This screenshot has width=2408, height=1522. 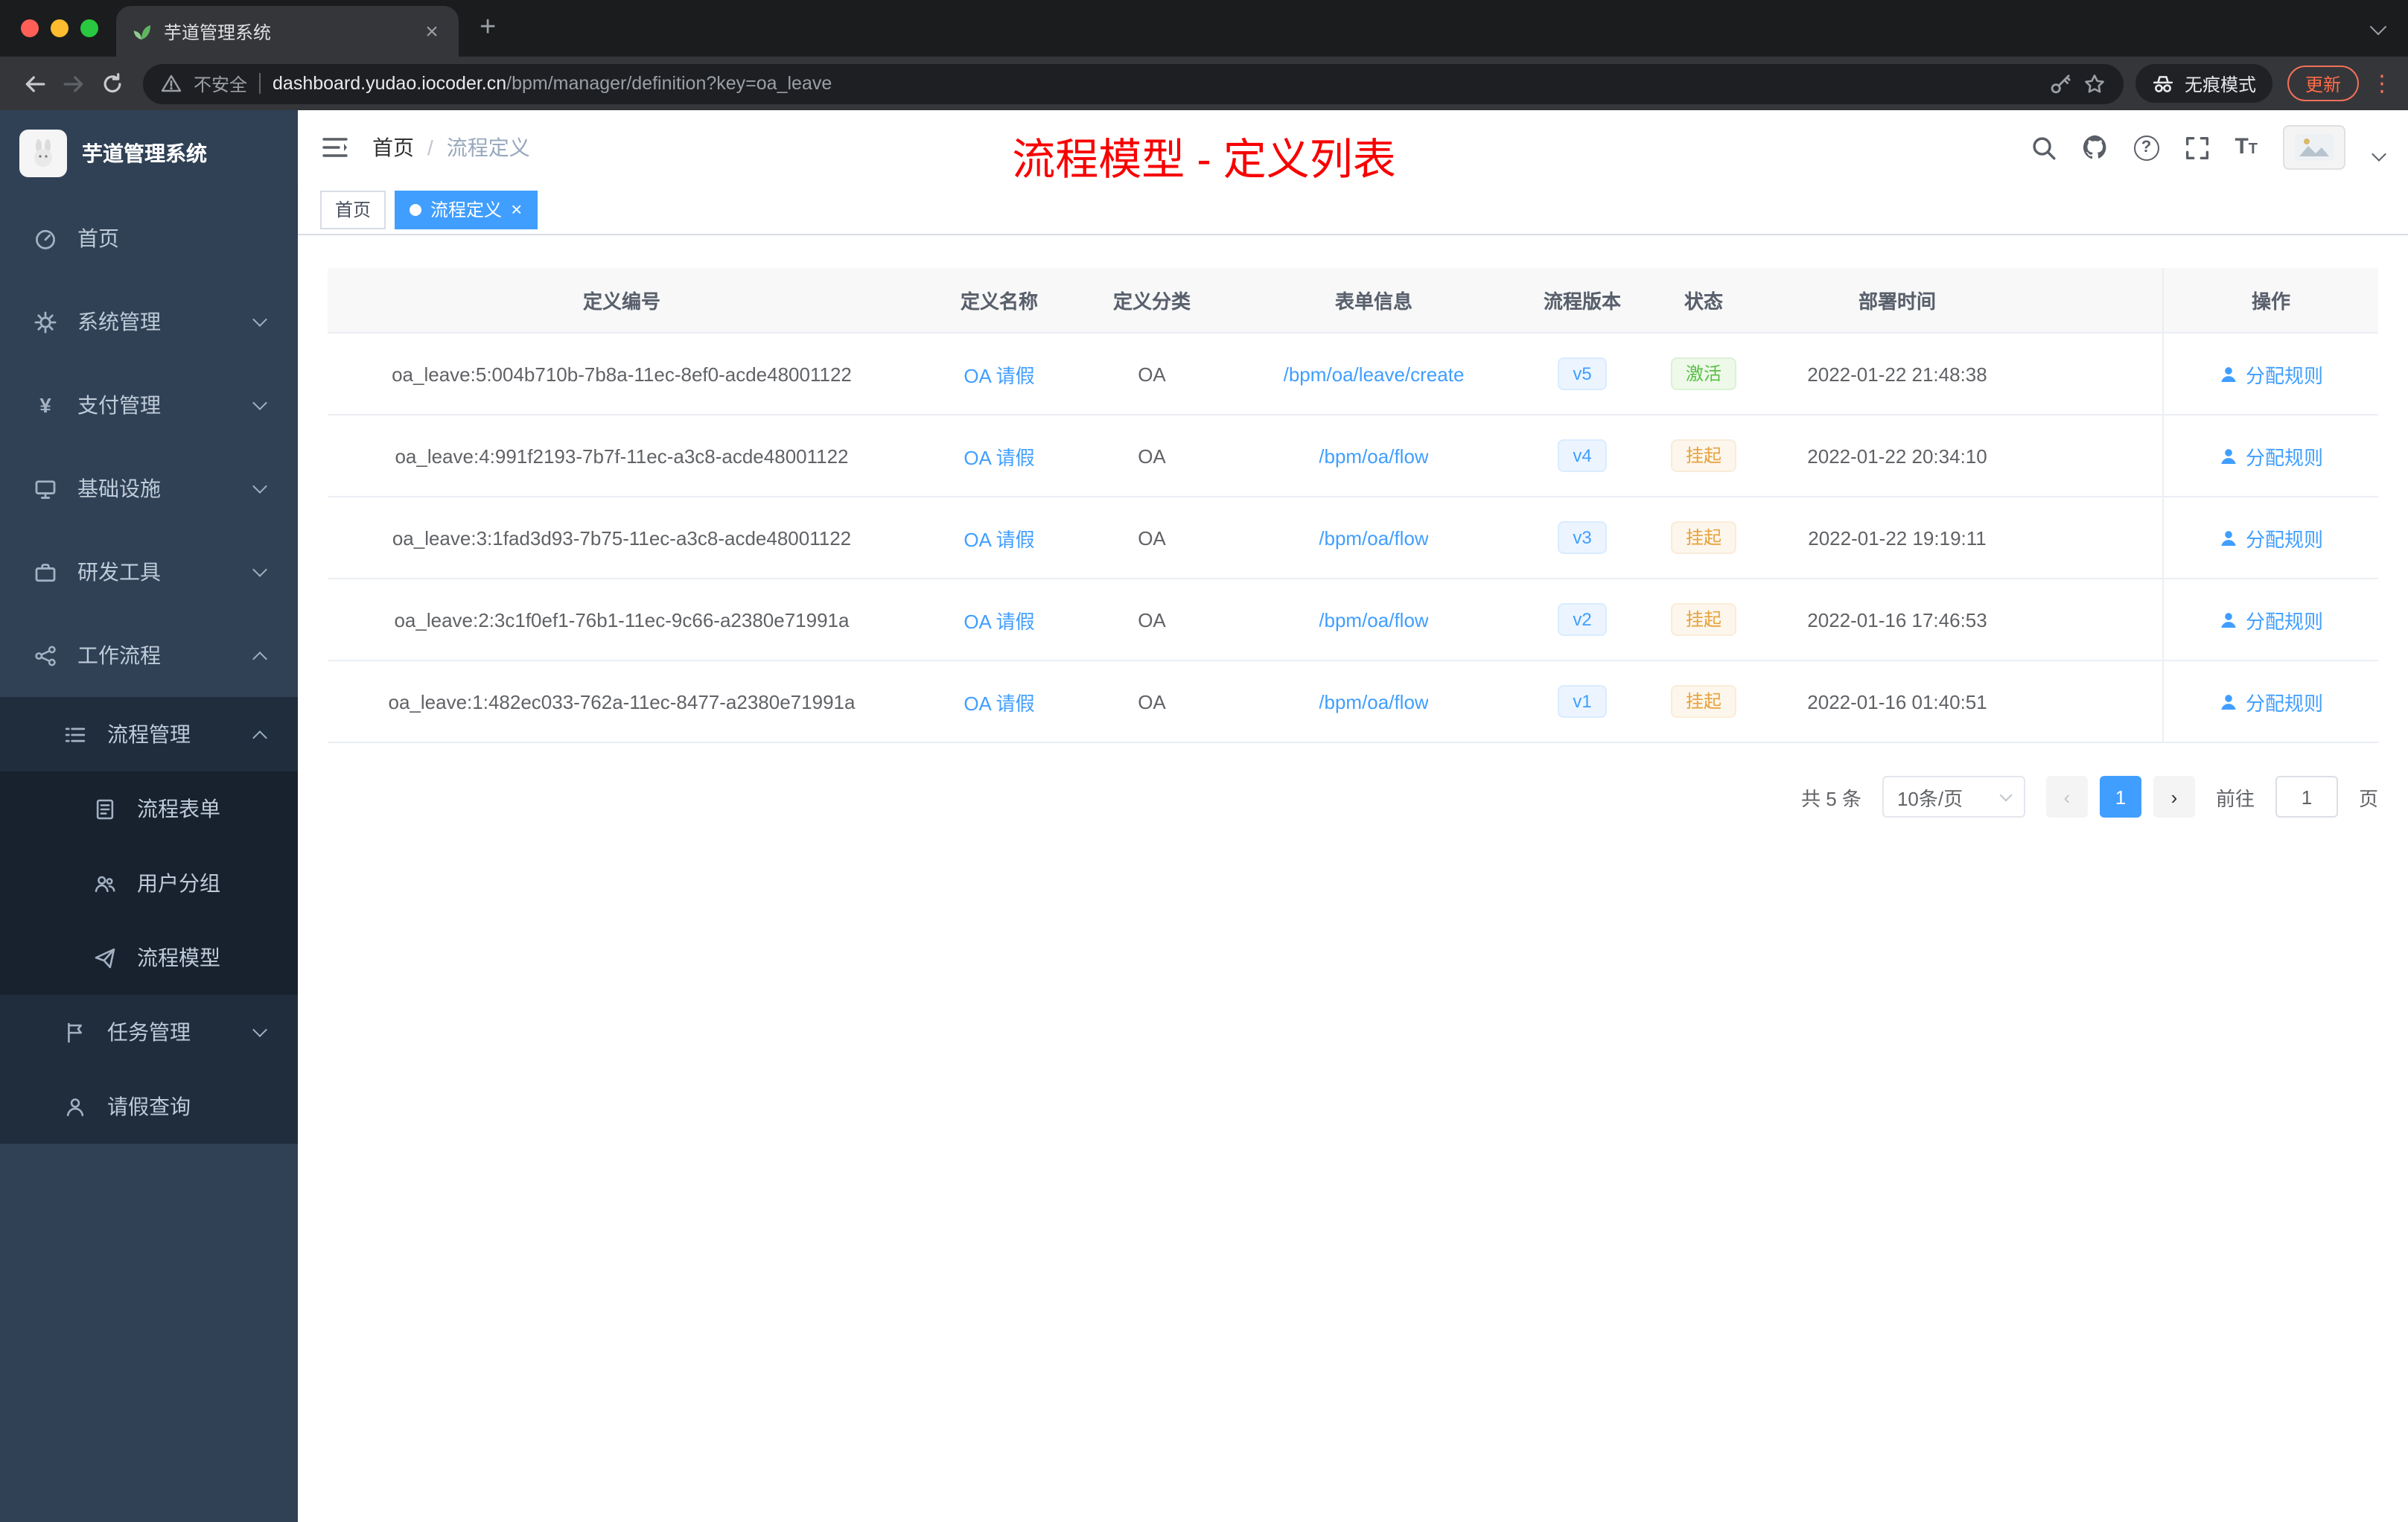 What do you see at coordinates (2174, 797) in the screenshot?
I see `next-page-button: ›` at bounding box center [2174, 797].